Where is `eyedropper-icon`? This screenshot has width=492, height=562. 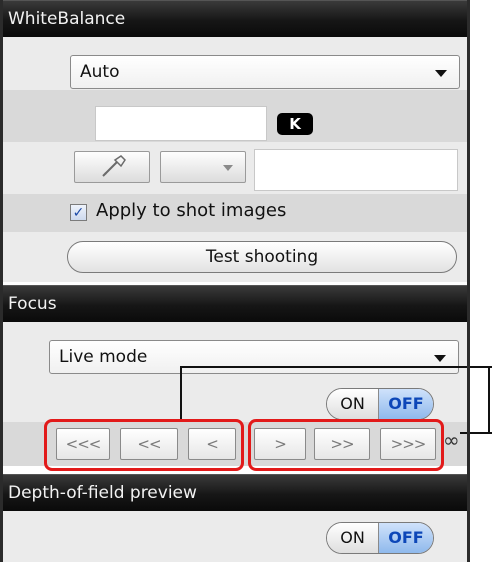
eyedropper-icon is located at coordinates (114, 166).